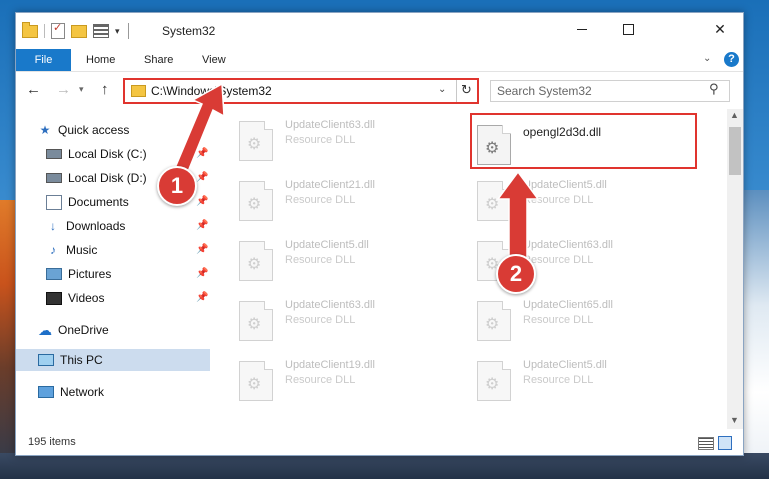 The width and height of the screenshot is (769, 479). Describe the element at coordinates (349, 200) in the screenshot. I see `file-item: ⚙ UpdateClient21.dll Resource DLL` at that location.